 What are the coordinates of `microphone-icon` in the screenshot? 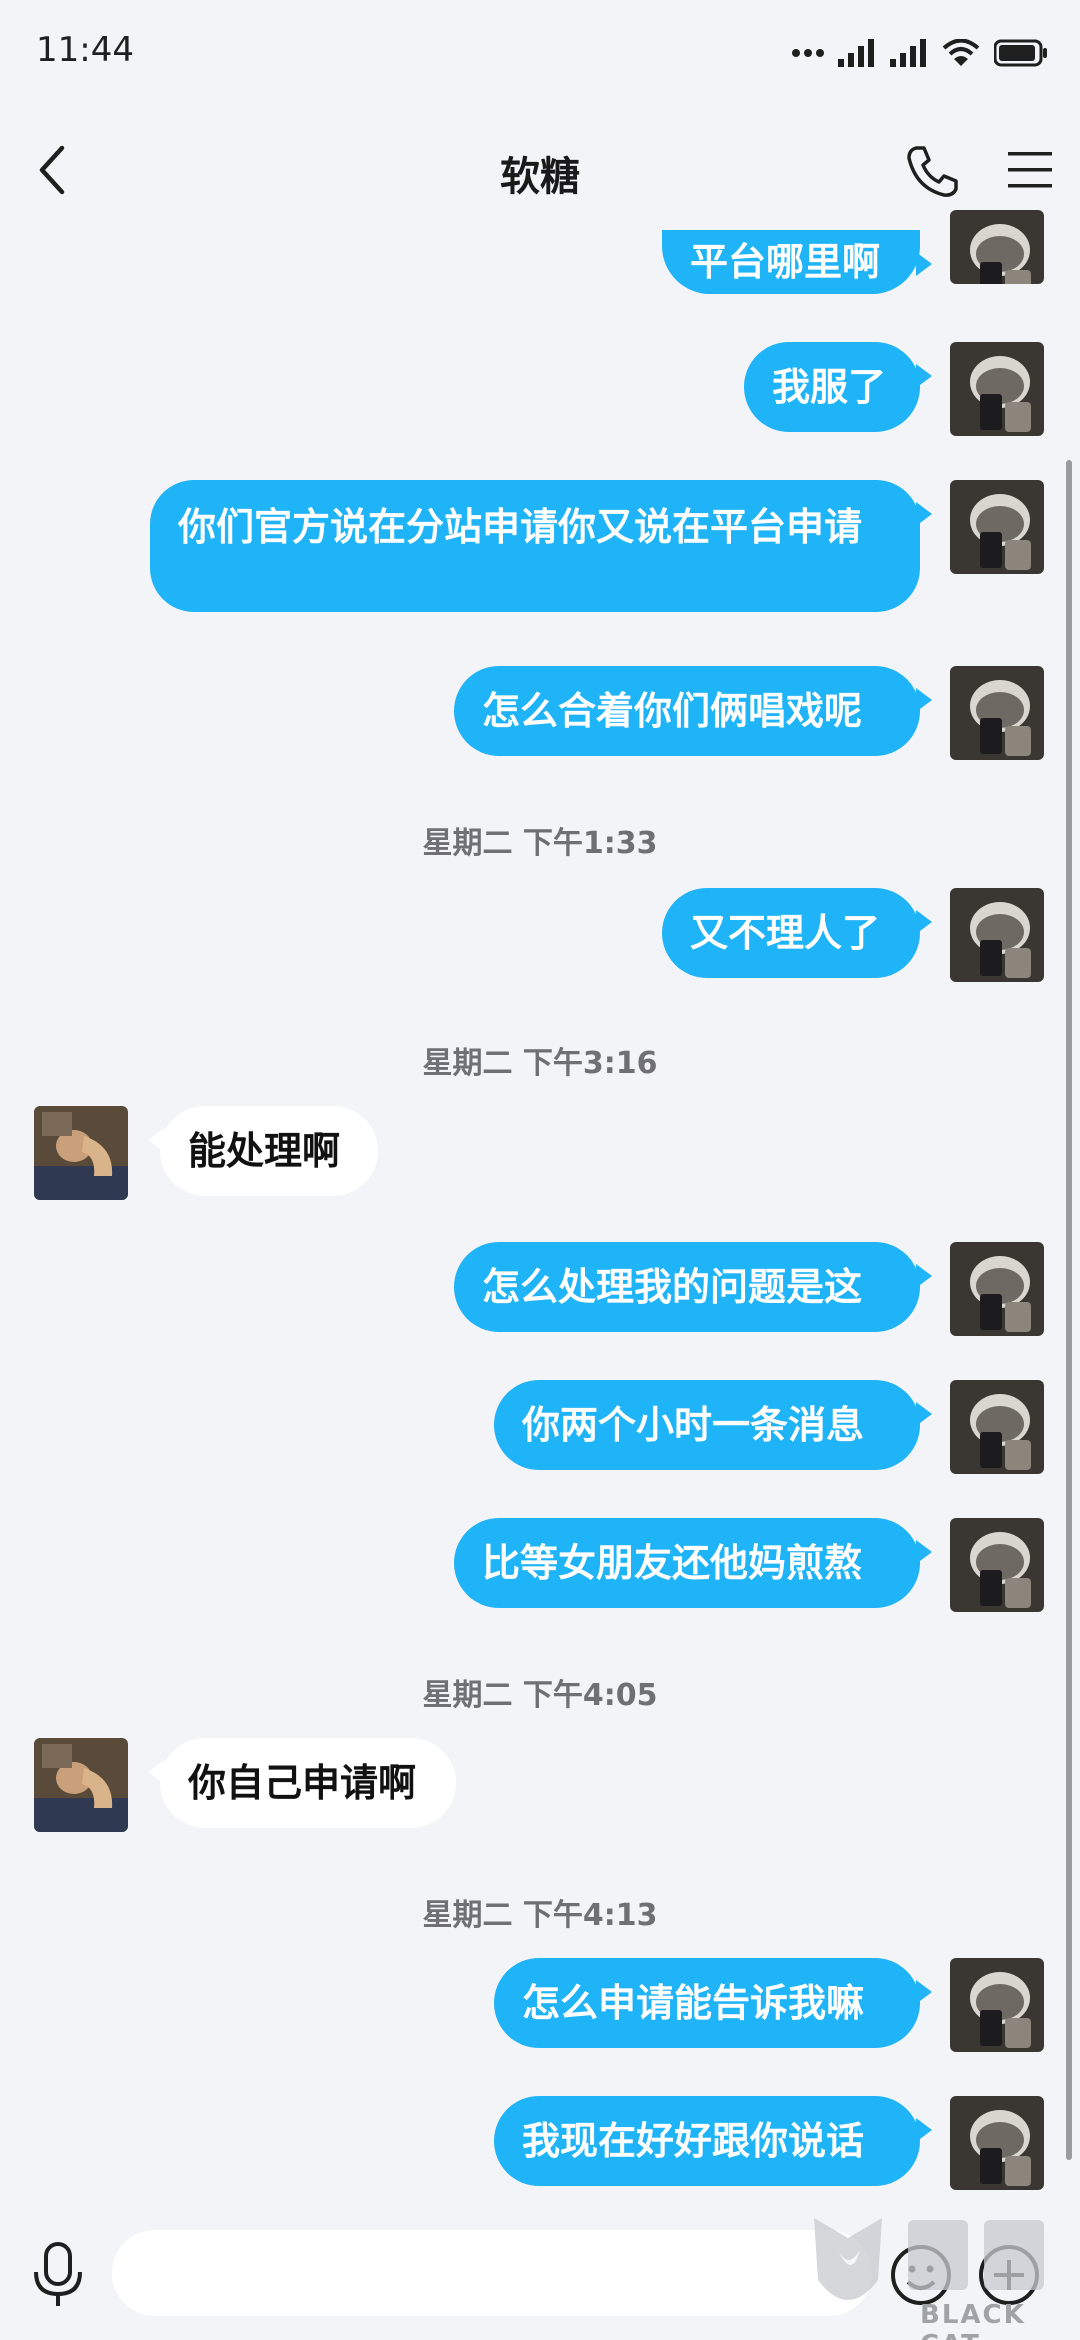 It's located at (58, 2275).